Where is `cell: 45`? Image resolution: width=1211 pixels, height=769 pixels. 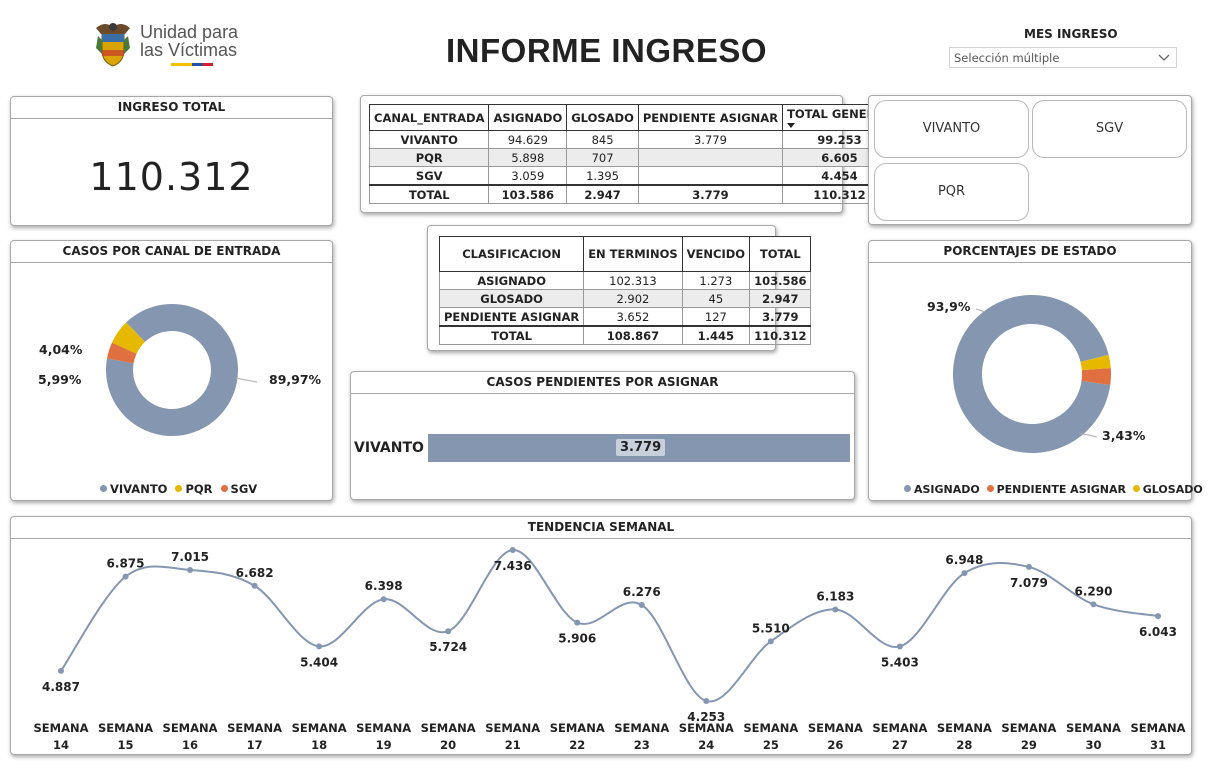 cell: 45 is located at coordinates (716, 298).